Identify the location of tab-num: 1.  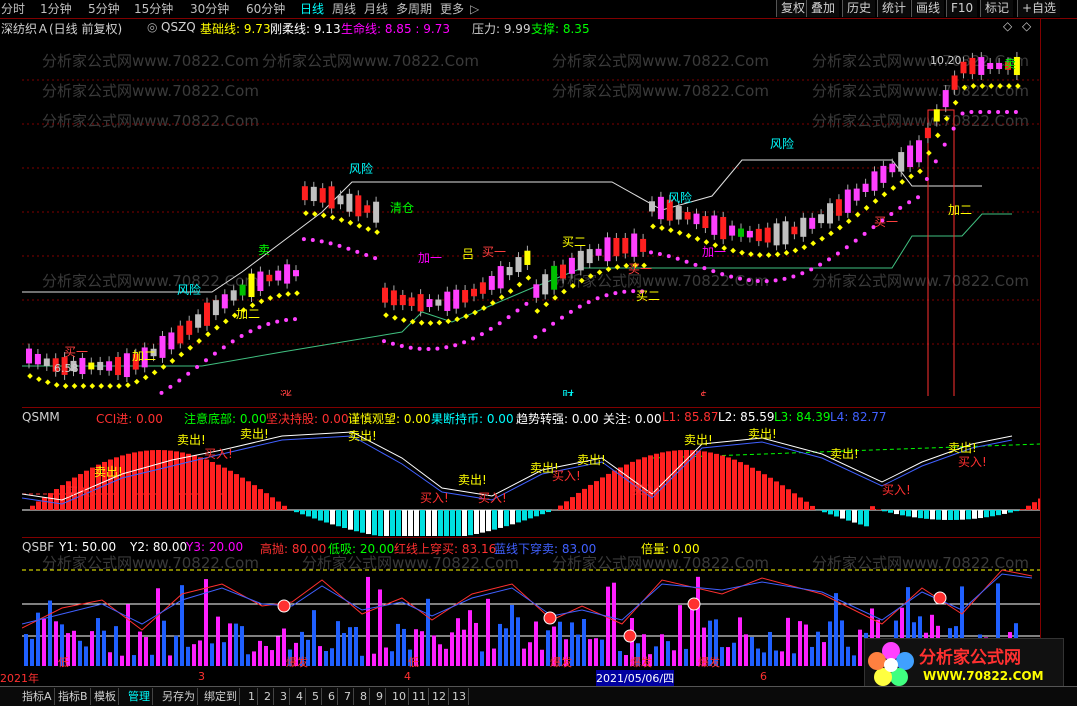
(252, 696).